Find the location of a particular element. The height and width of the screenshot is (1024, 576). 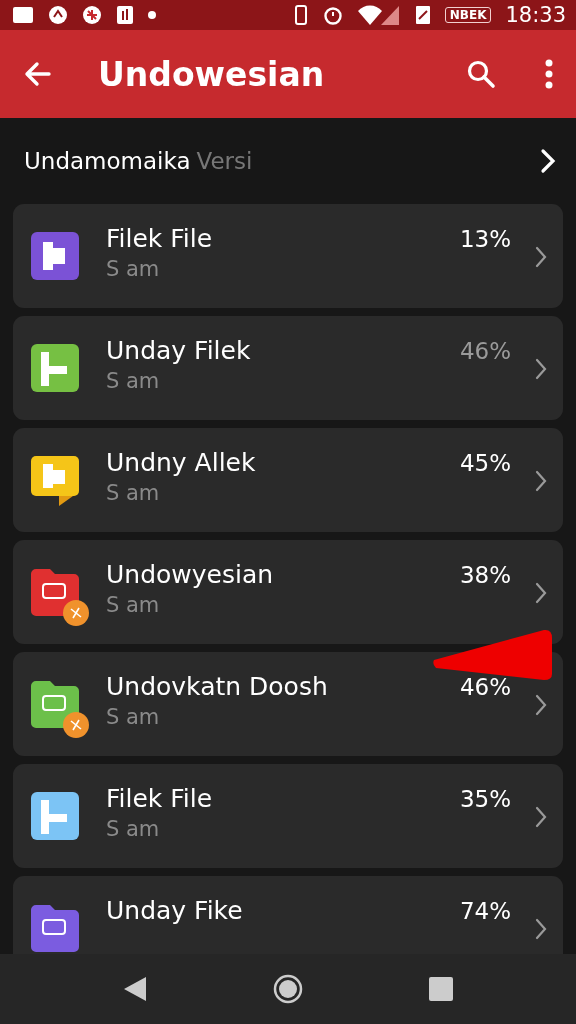

file-card: Filek File S am 35% is located at coordinates (288, 816).